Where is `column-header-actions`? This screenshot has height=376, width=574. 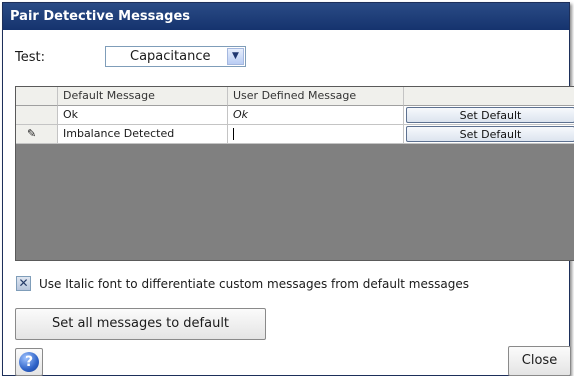
column-header-actions is located at coordinates (489, 96).